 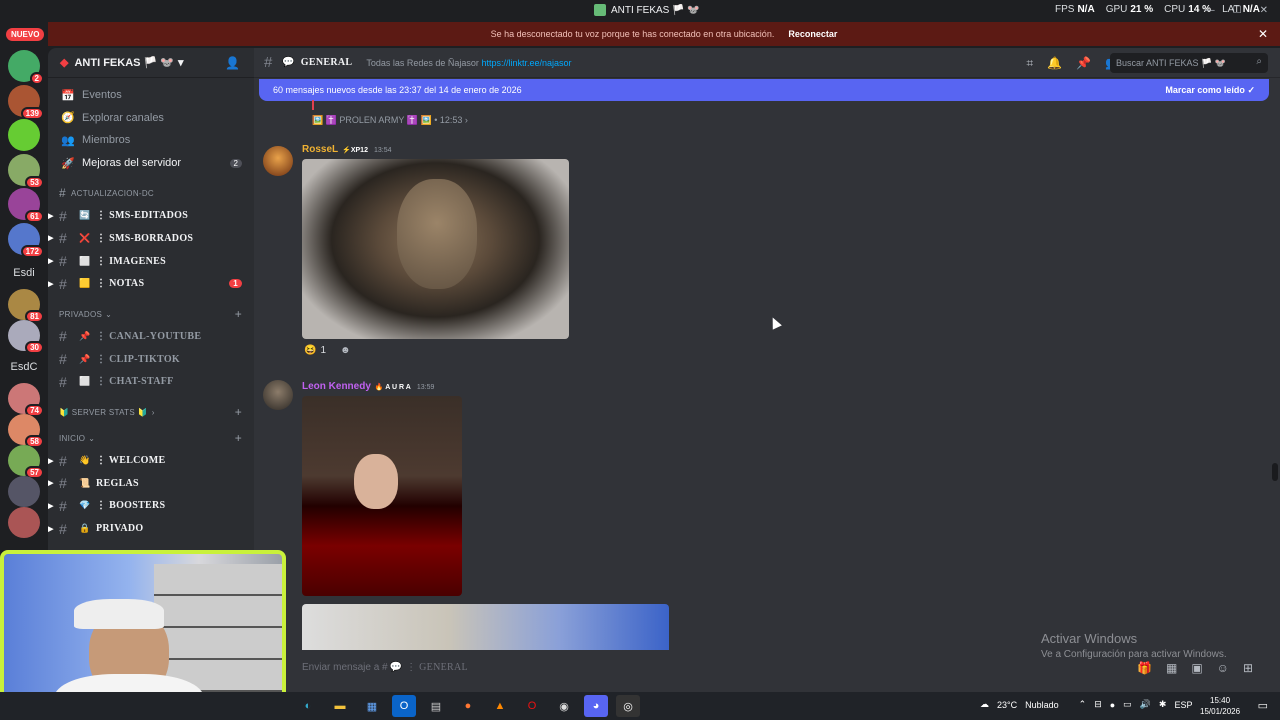 I want to click on maximize-icon: ☐, so click(x=1237, y=10).